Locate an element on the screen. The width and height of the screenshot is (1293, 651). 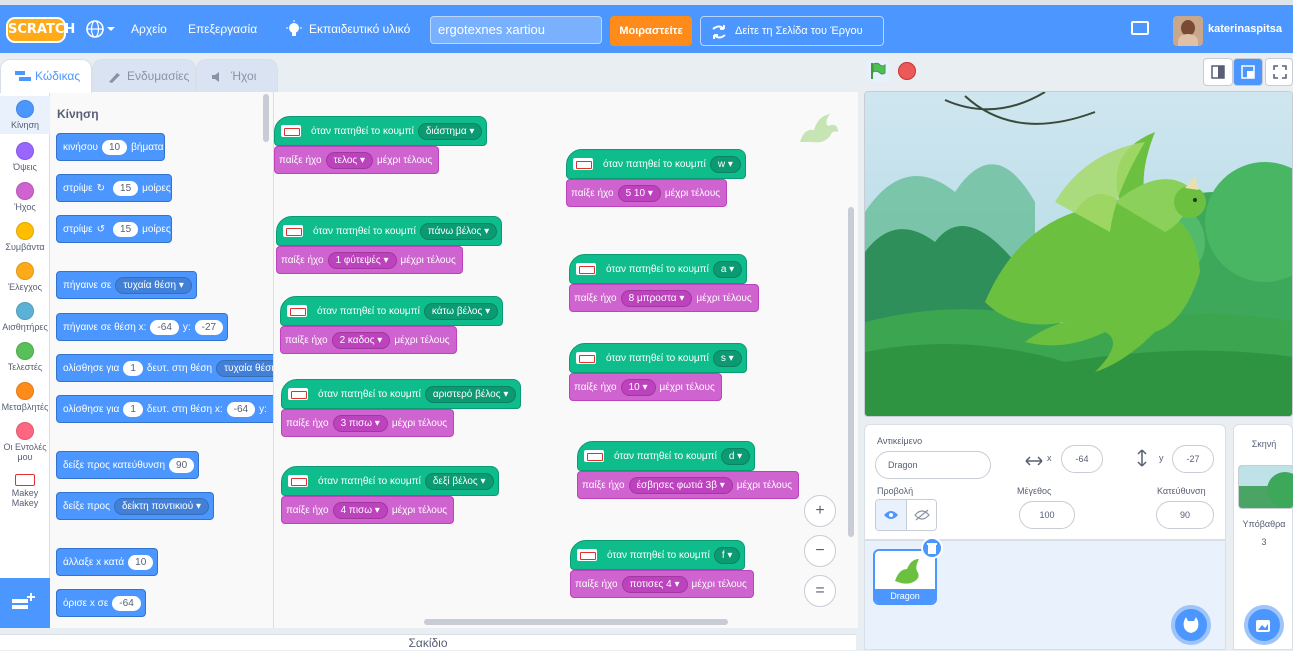
sound-dropdown: έσβησες φωτιά 3β ▾ is located at coordinates (680, 485).